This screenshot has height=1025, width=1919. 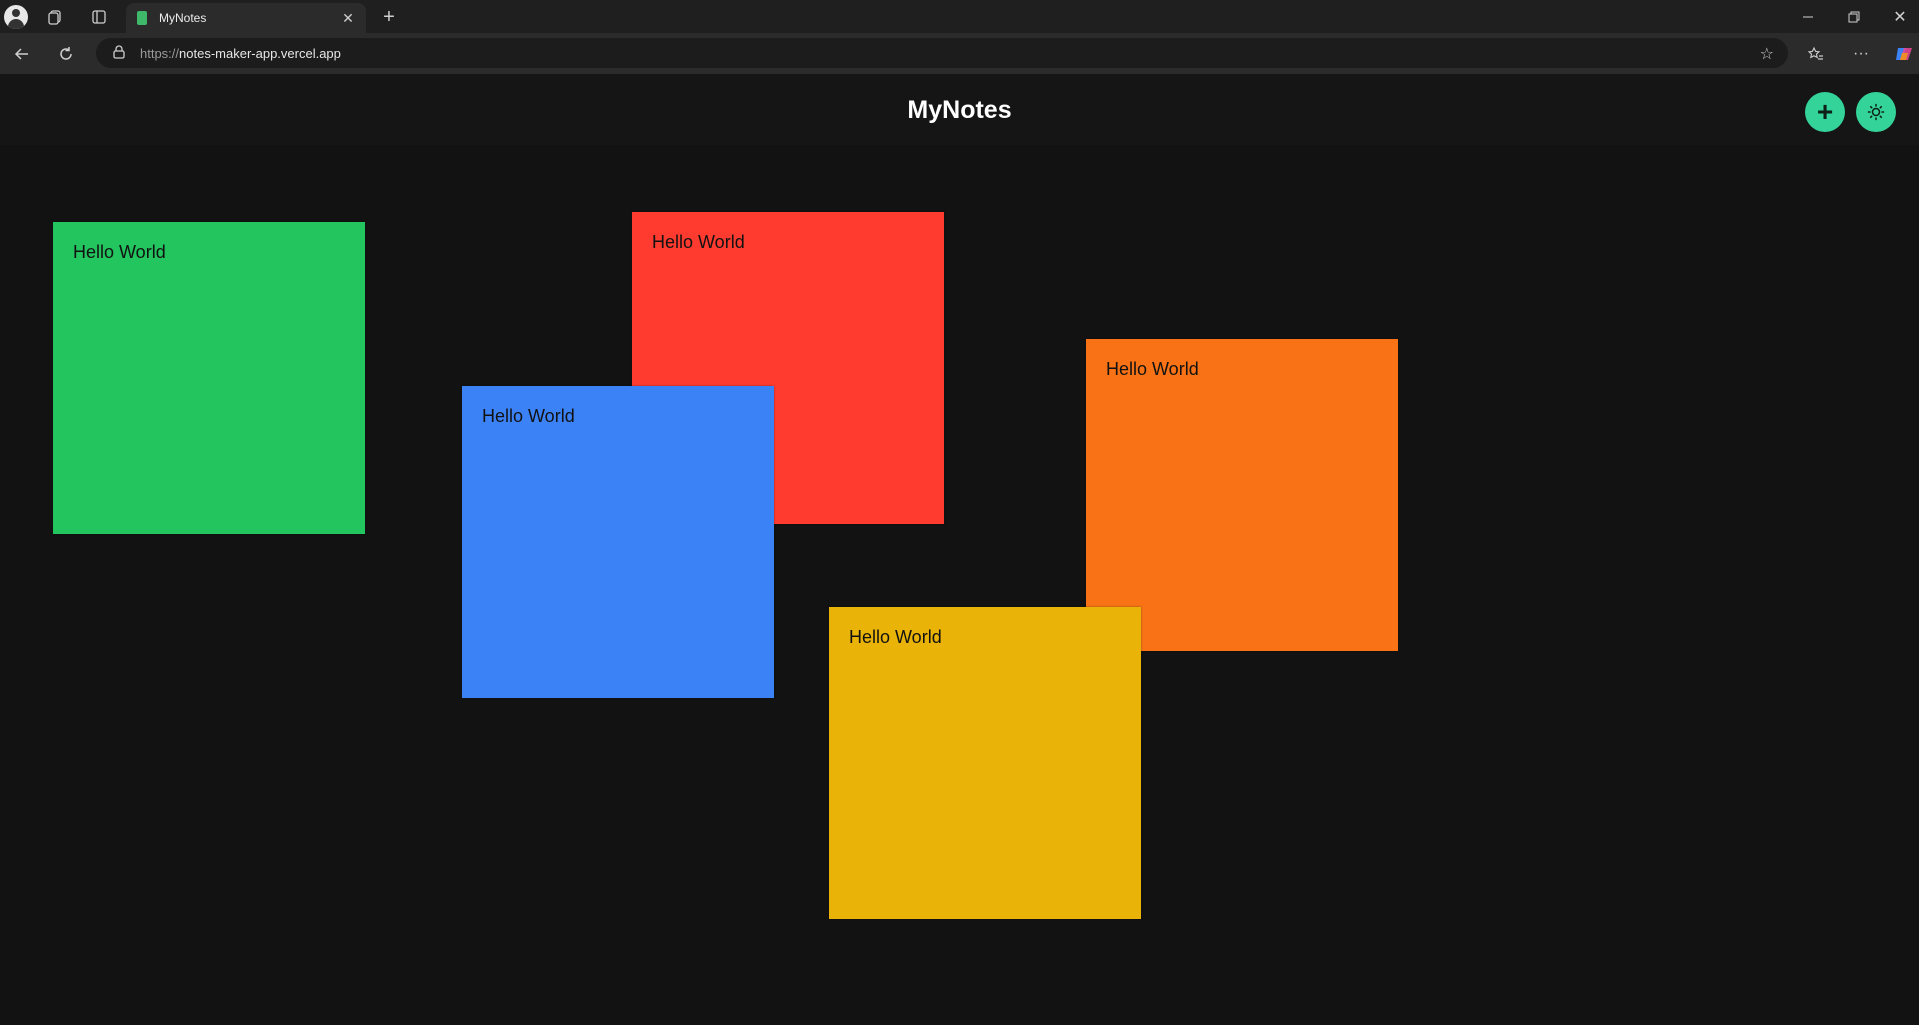 I want to click on url-text: https://notes-maker-app.vercel.app, so click(x=240, y=53).